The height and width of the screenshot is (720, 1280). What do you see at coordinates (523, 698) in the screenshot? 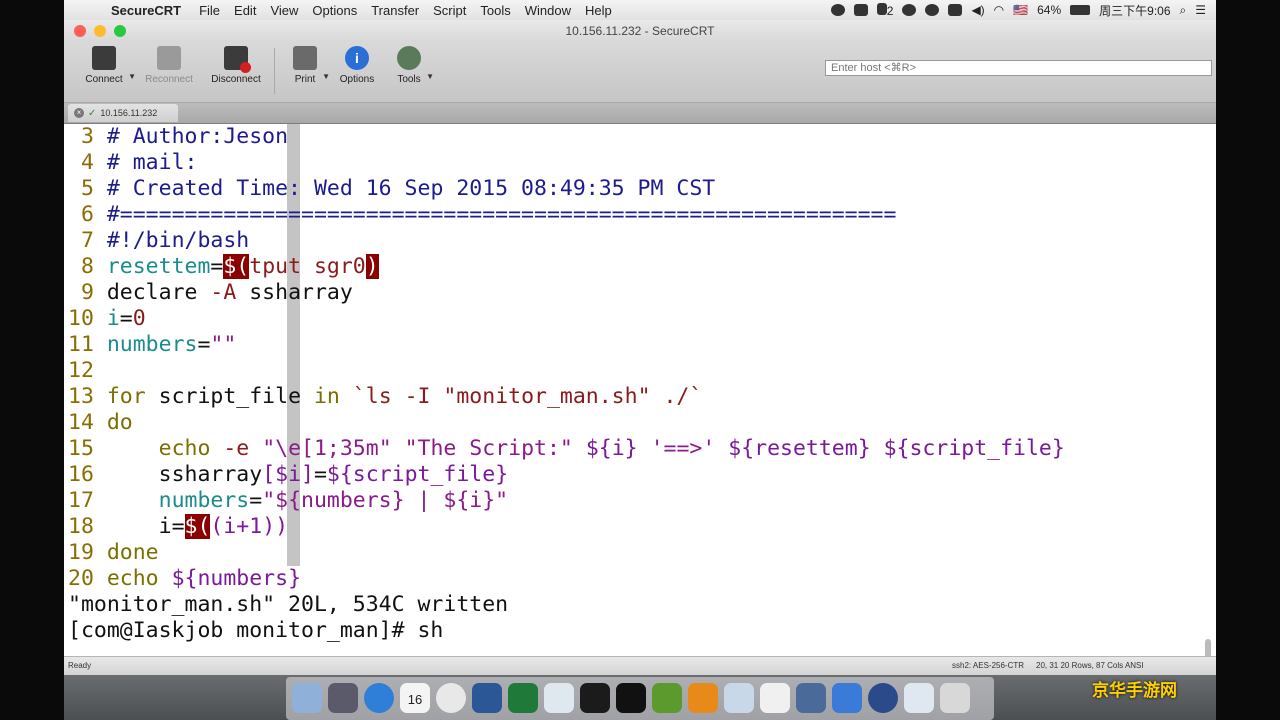
I see `excel-icon` at bounding box center [523, 698].